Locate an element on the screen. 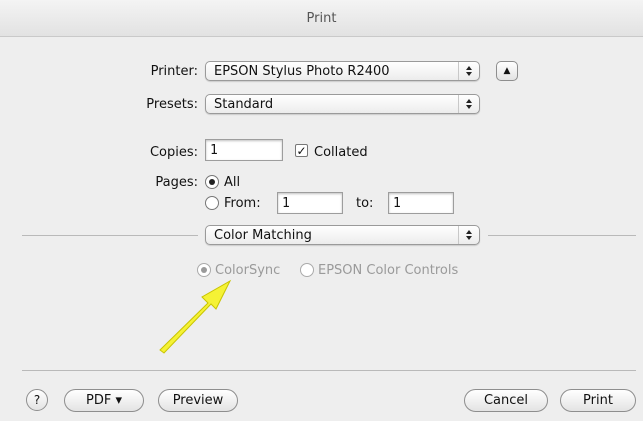 The width and height of the screenshot is (643, 421). pages-from-field: 1 is located at coordinates (310, 203).